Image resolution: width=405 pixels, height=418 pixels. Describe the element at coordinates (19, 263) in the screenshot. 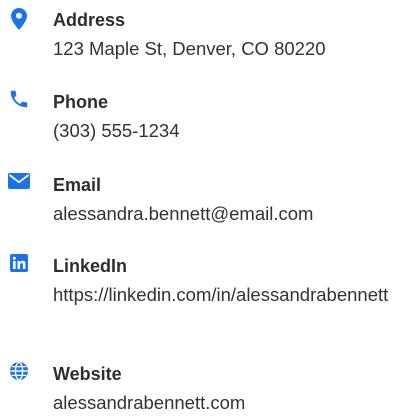

I see `linkedin-icon` at that location.